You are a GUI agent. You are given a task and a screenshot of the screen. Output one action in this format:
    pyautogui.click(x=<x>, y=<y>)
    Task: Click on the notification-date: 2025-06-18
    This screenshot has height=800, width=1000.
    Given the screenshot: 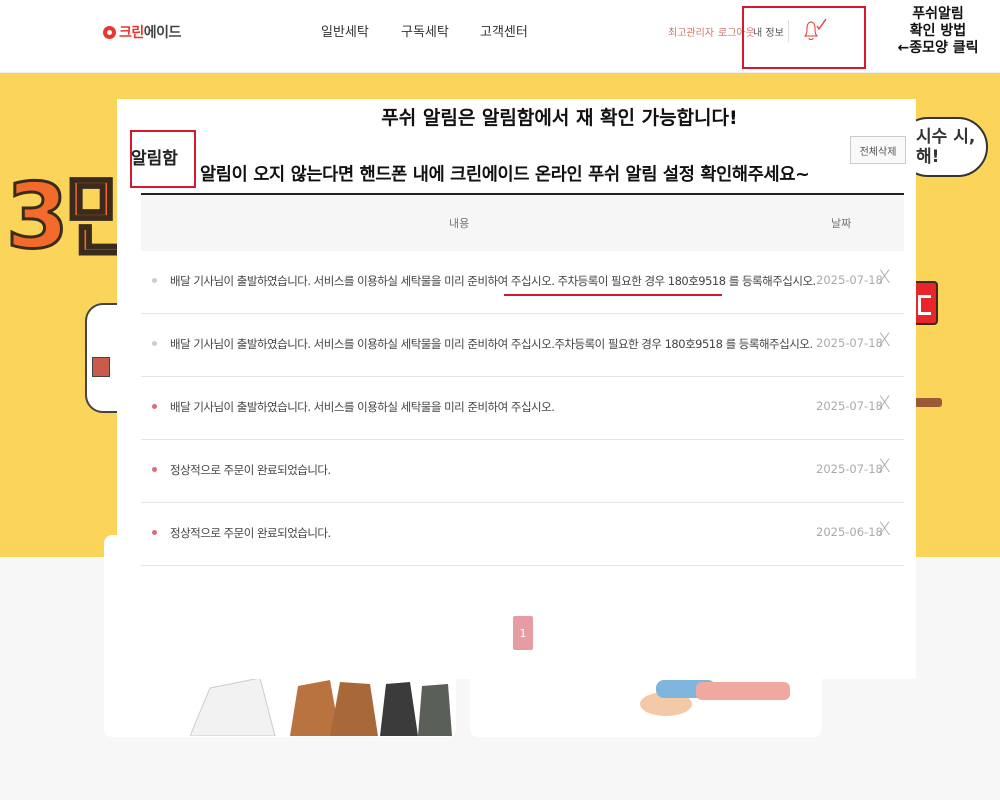 What is the action you would take?
    pyautogui.click(x=849, y=532)
    